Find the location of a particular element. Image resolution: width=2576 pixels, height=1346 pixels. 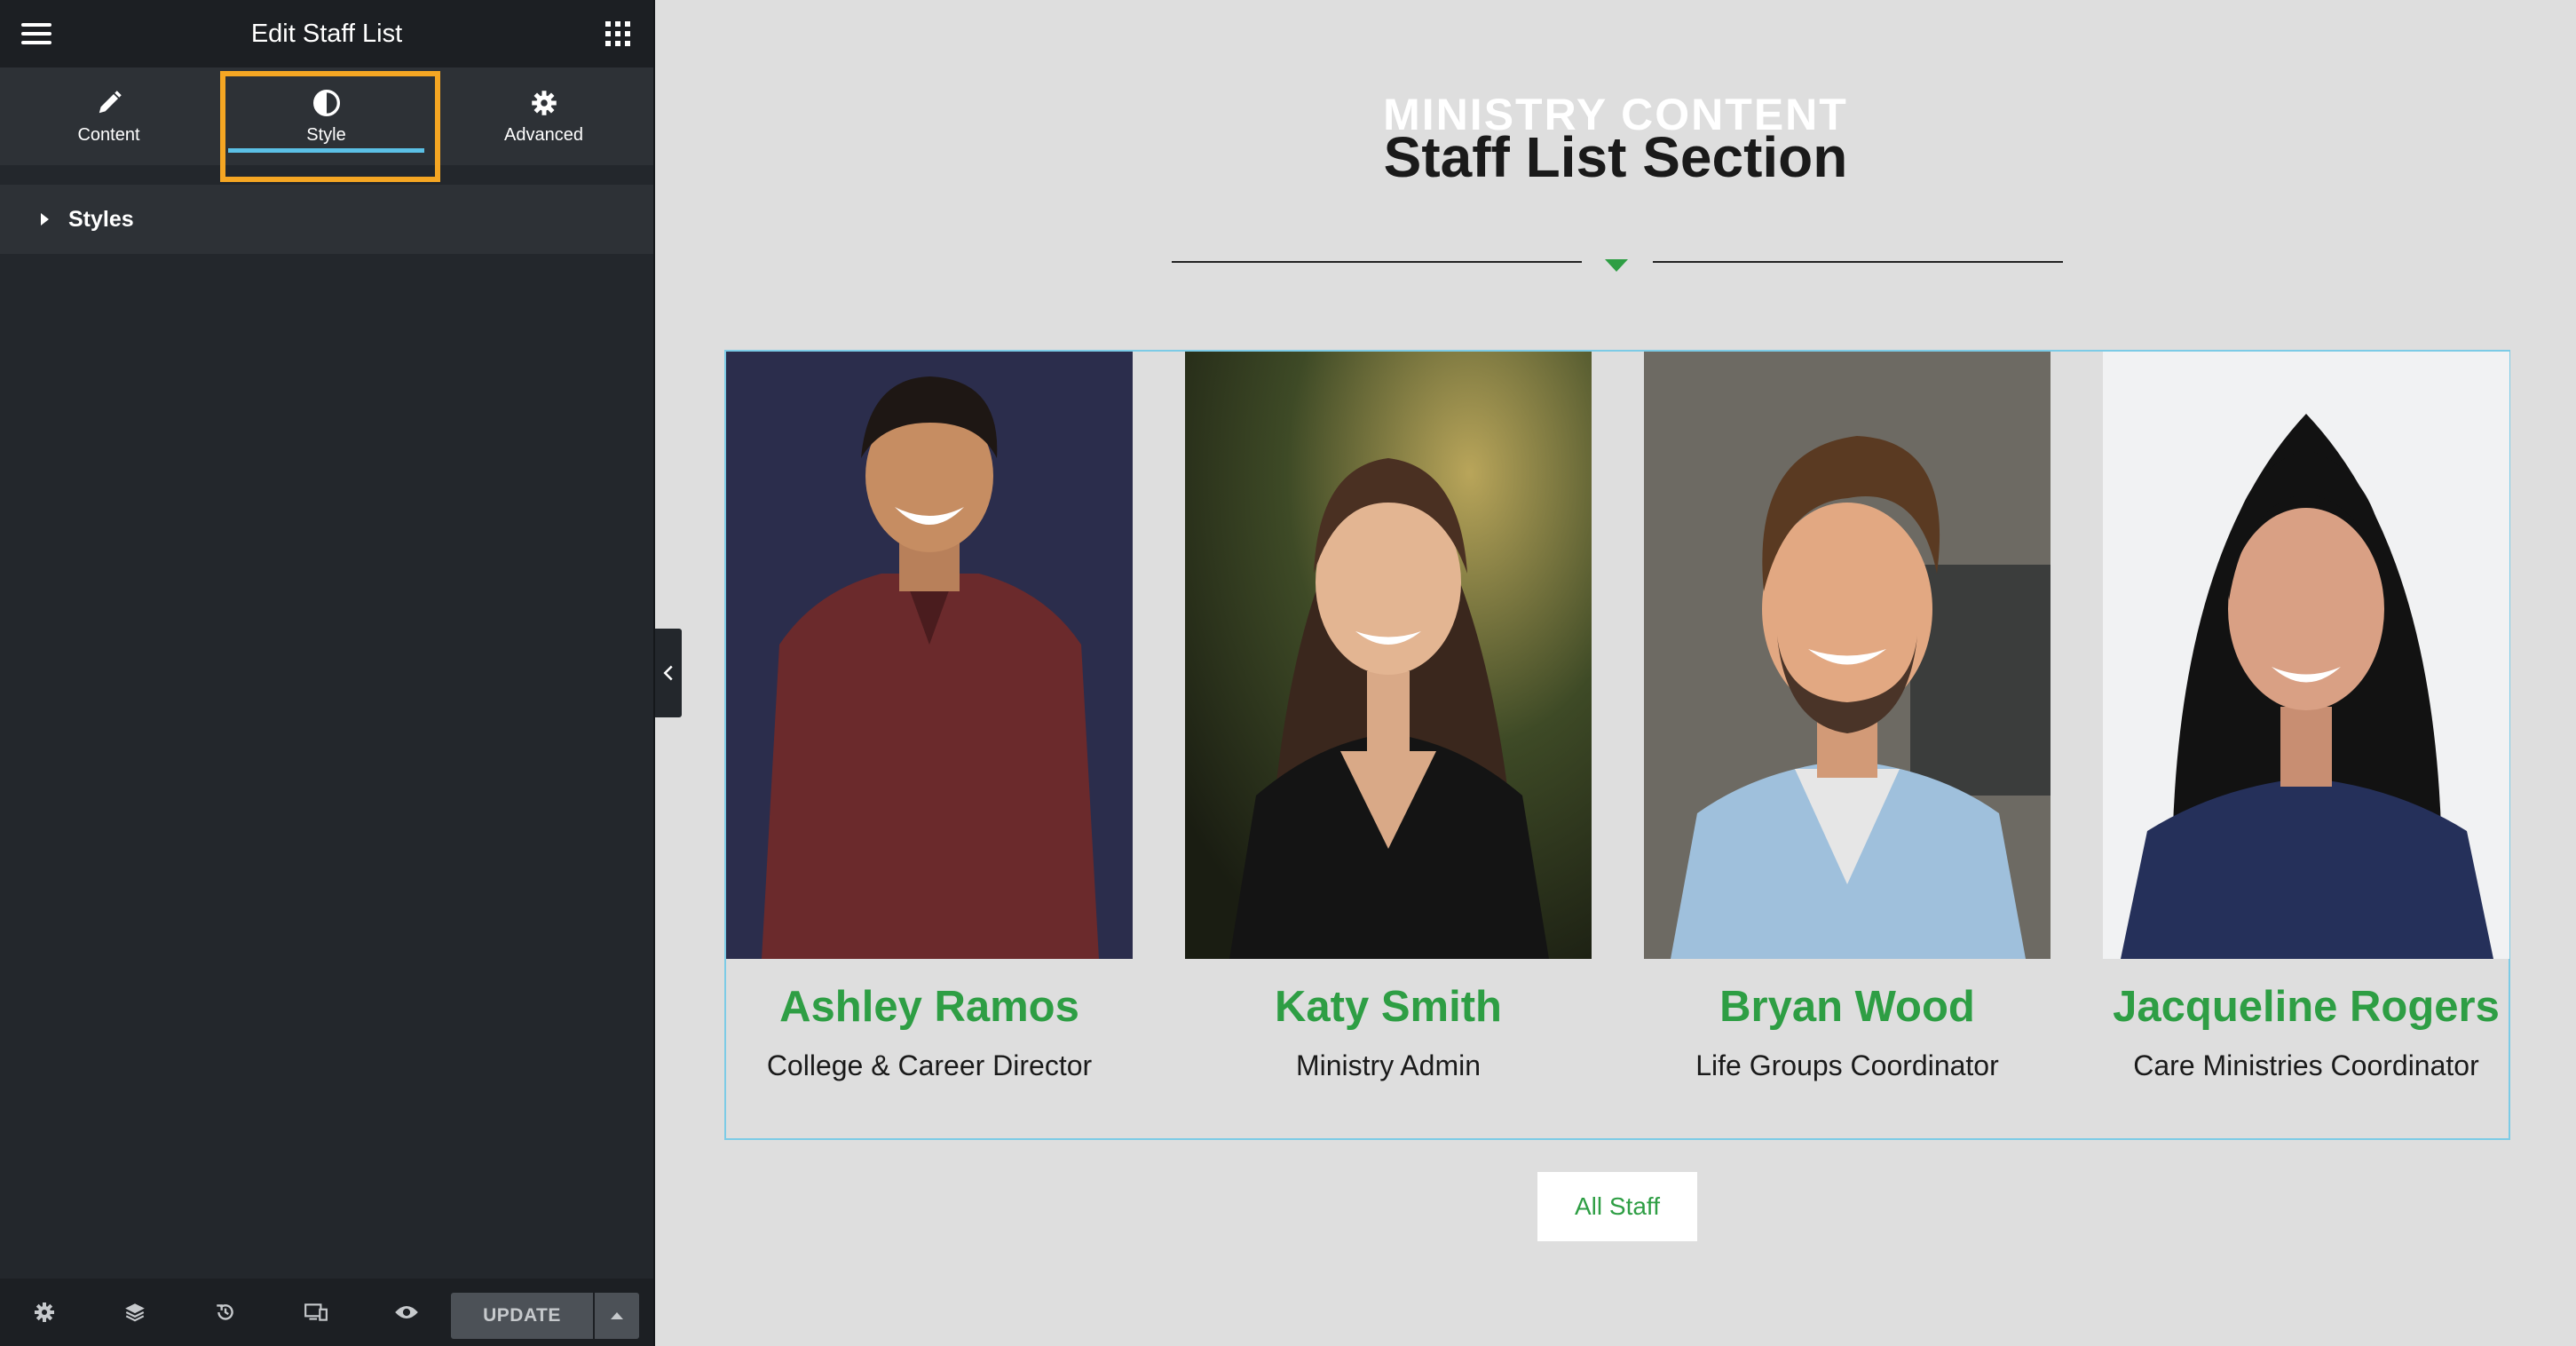

caret-up-icon is located at coordinates (617, 1315).